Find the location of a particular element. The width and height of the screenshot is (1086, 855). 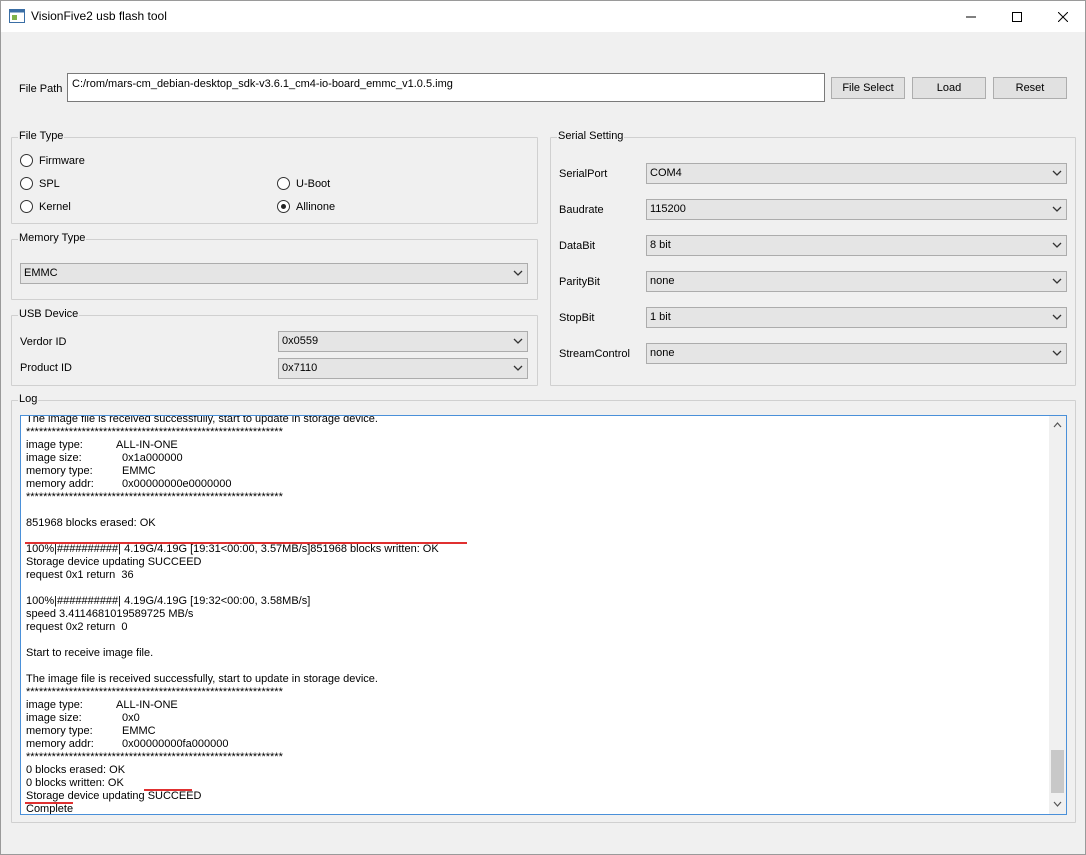

maximize-icon is located at coordinates (1017, 16).